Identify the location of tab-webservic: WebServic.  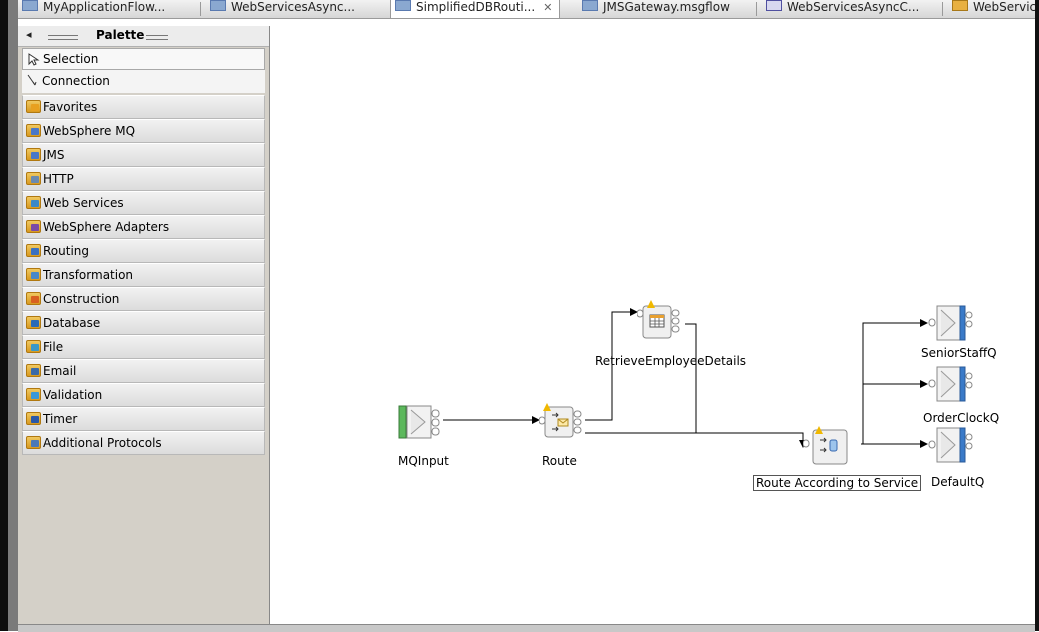
(991, 9).